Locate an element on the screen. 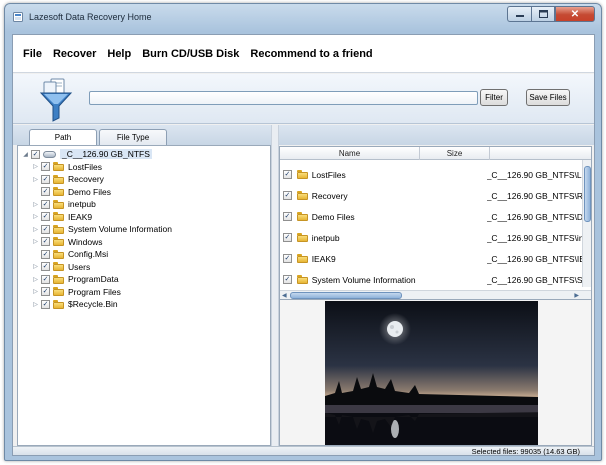  maximize-icon is located at coordinates (543, 14).